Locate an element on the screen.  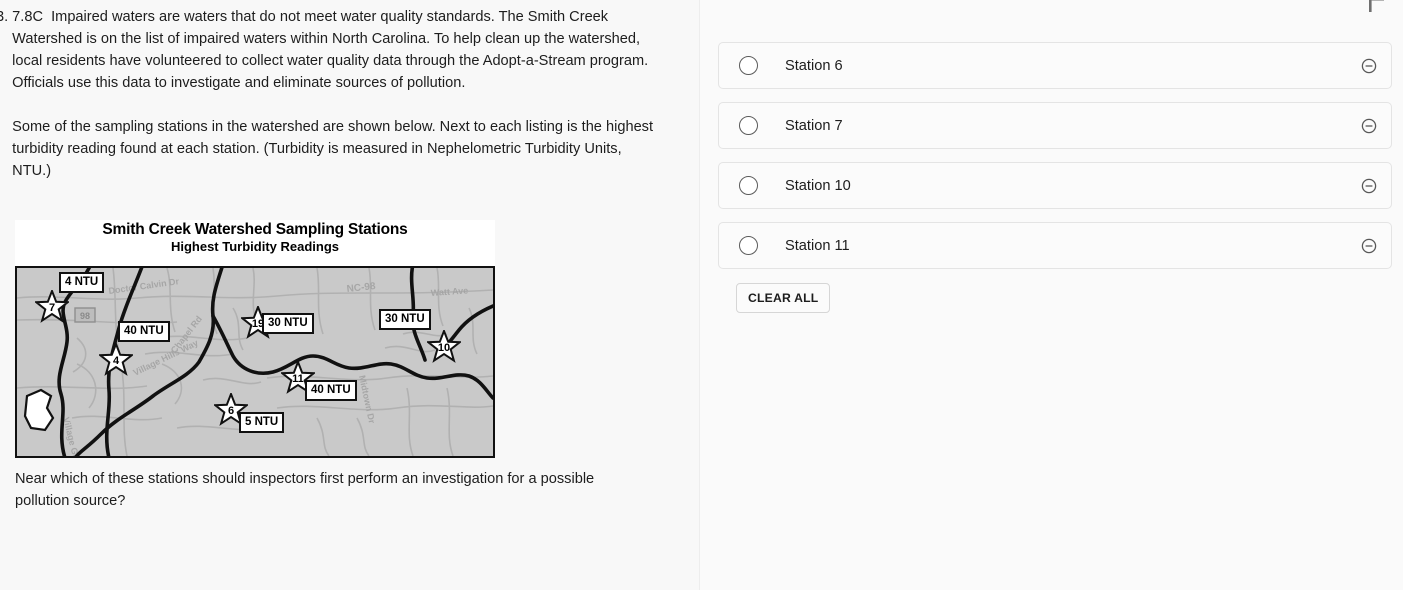
station-number: 7 is located at coordinates (52, 308).